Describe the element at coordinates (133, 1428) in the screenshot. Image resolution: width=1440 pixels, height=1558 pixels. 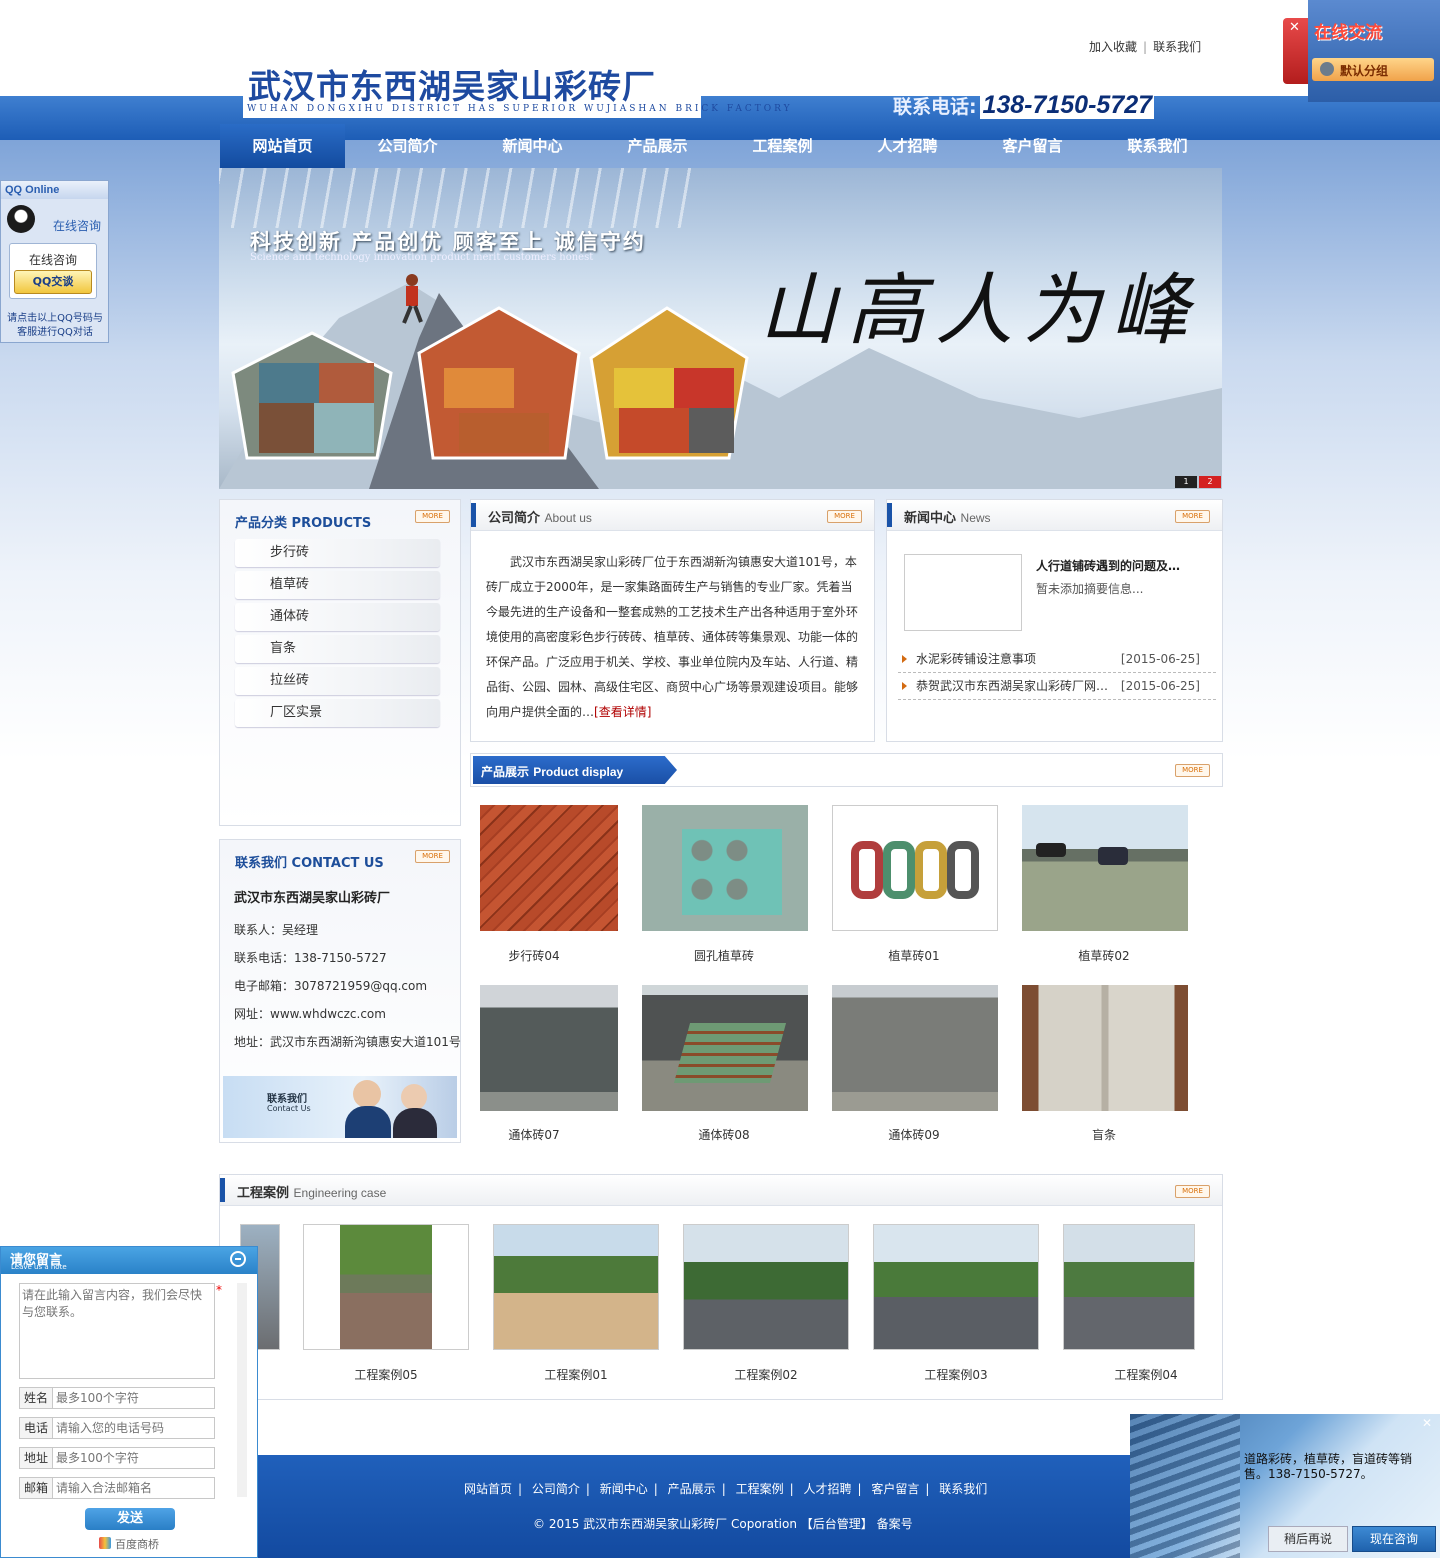
I see `phone-input` at that location.